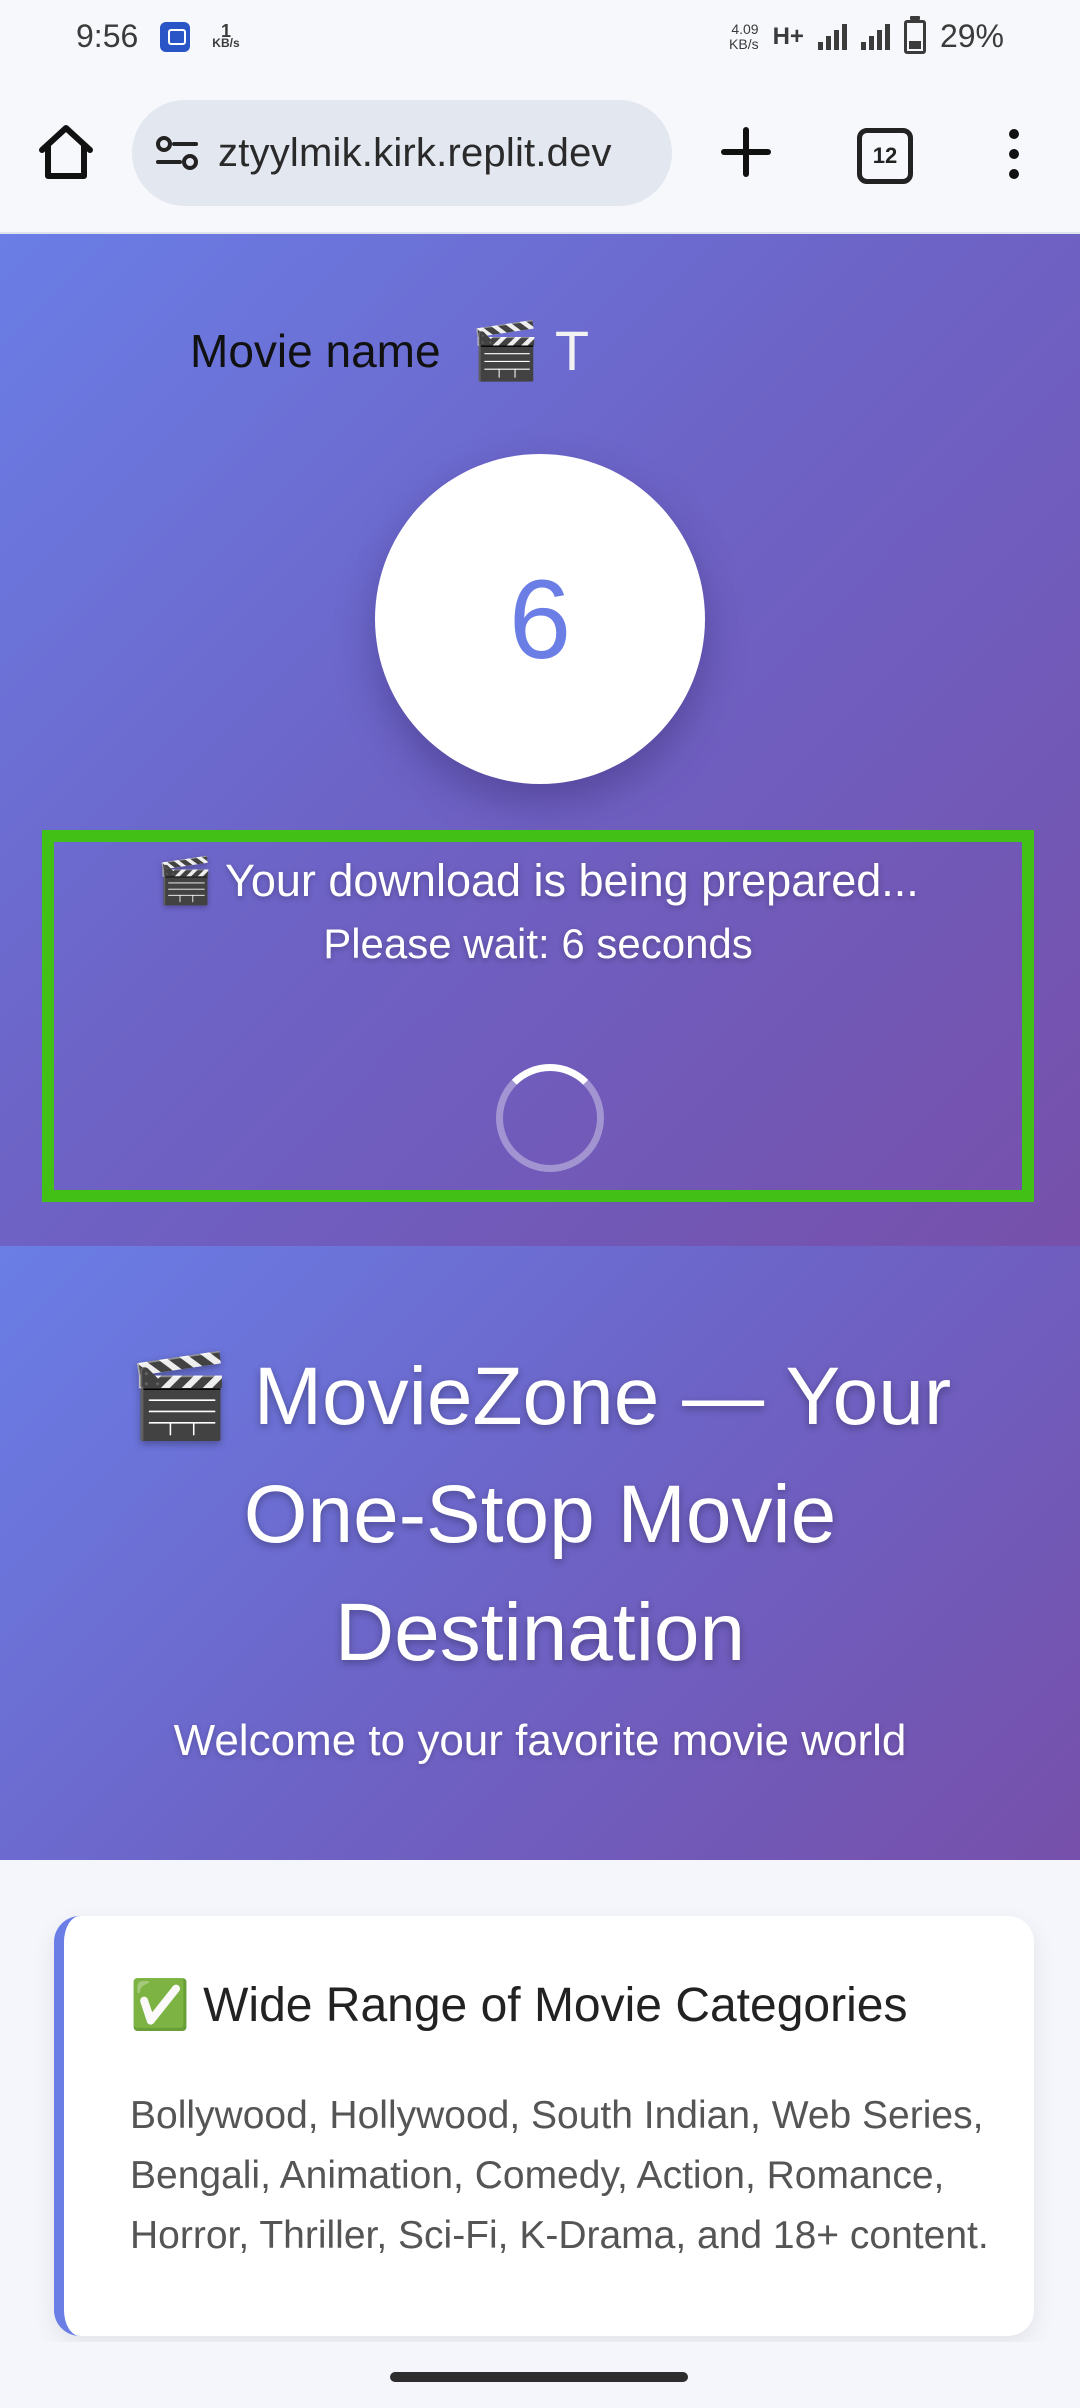  I want to click on page-subtitle: Welcome to your favorite movie world, so click(540, 1740).